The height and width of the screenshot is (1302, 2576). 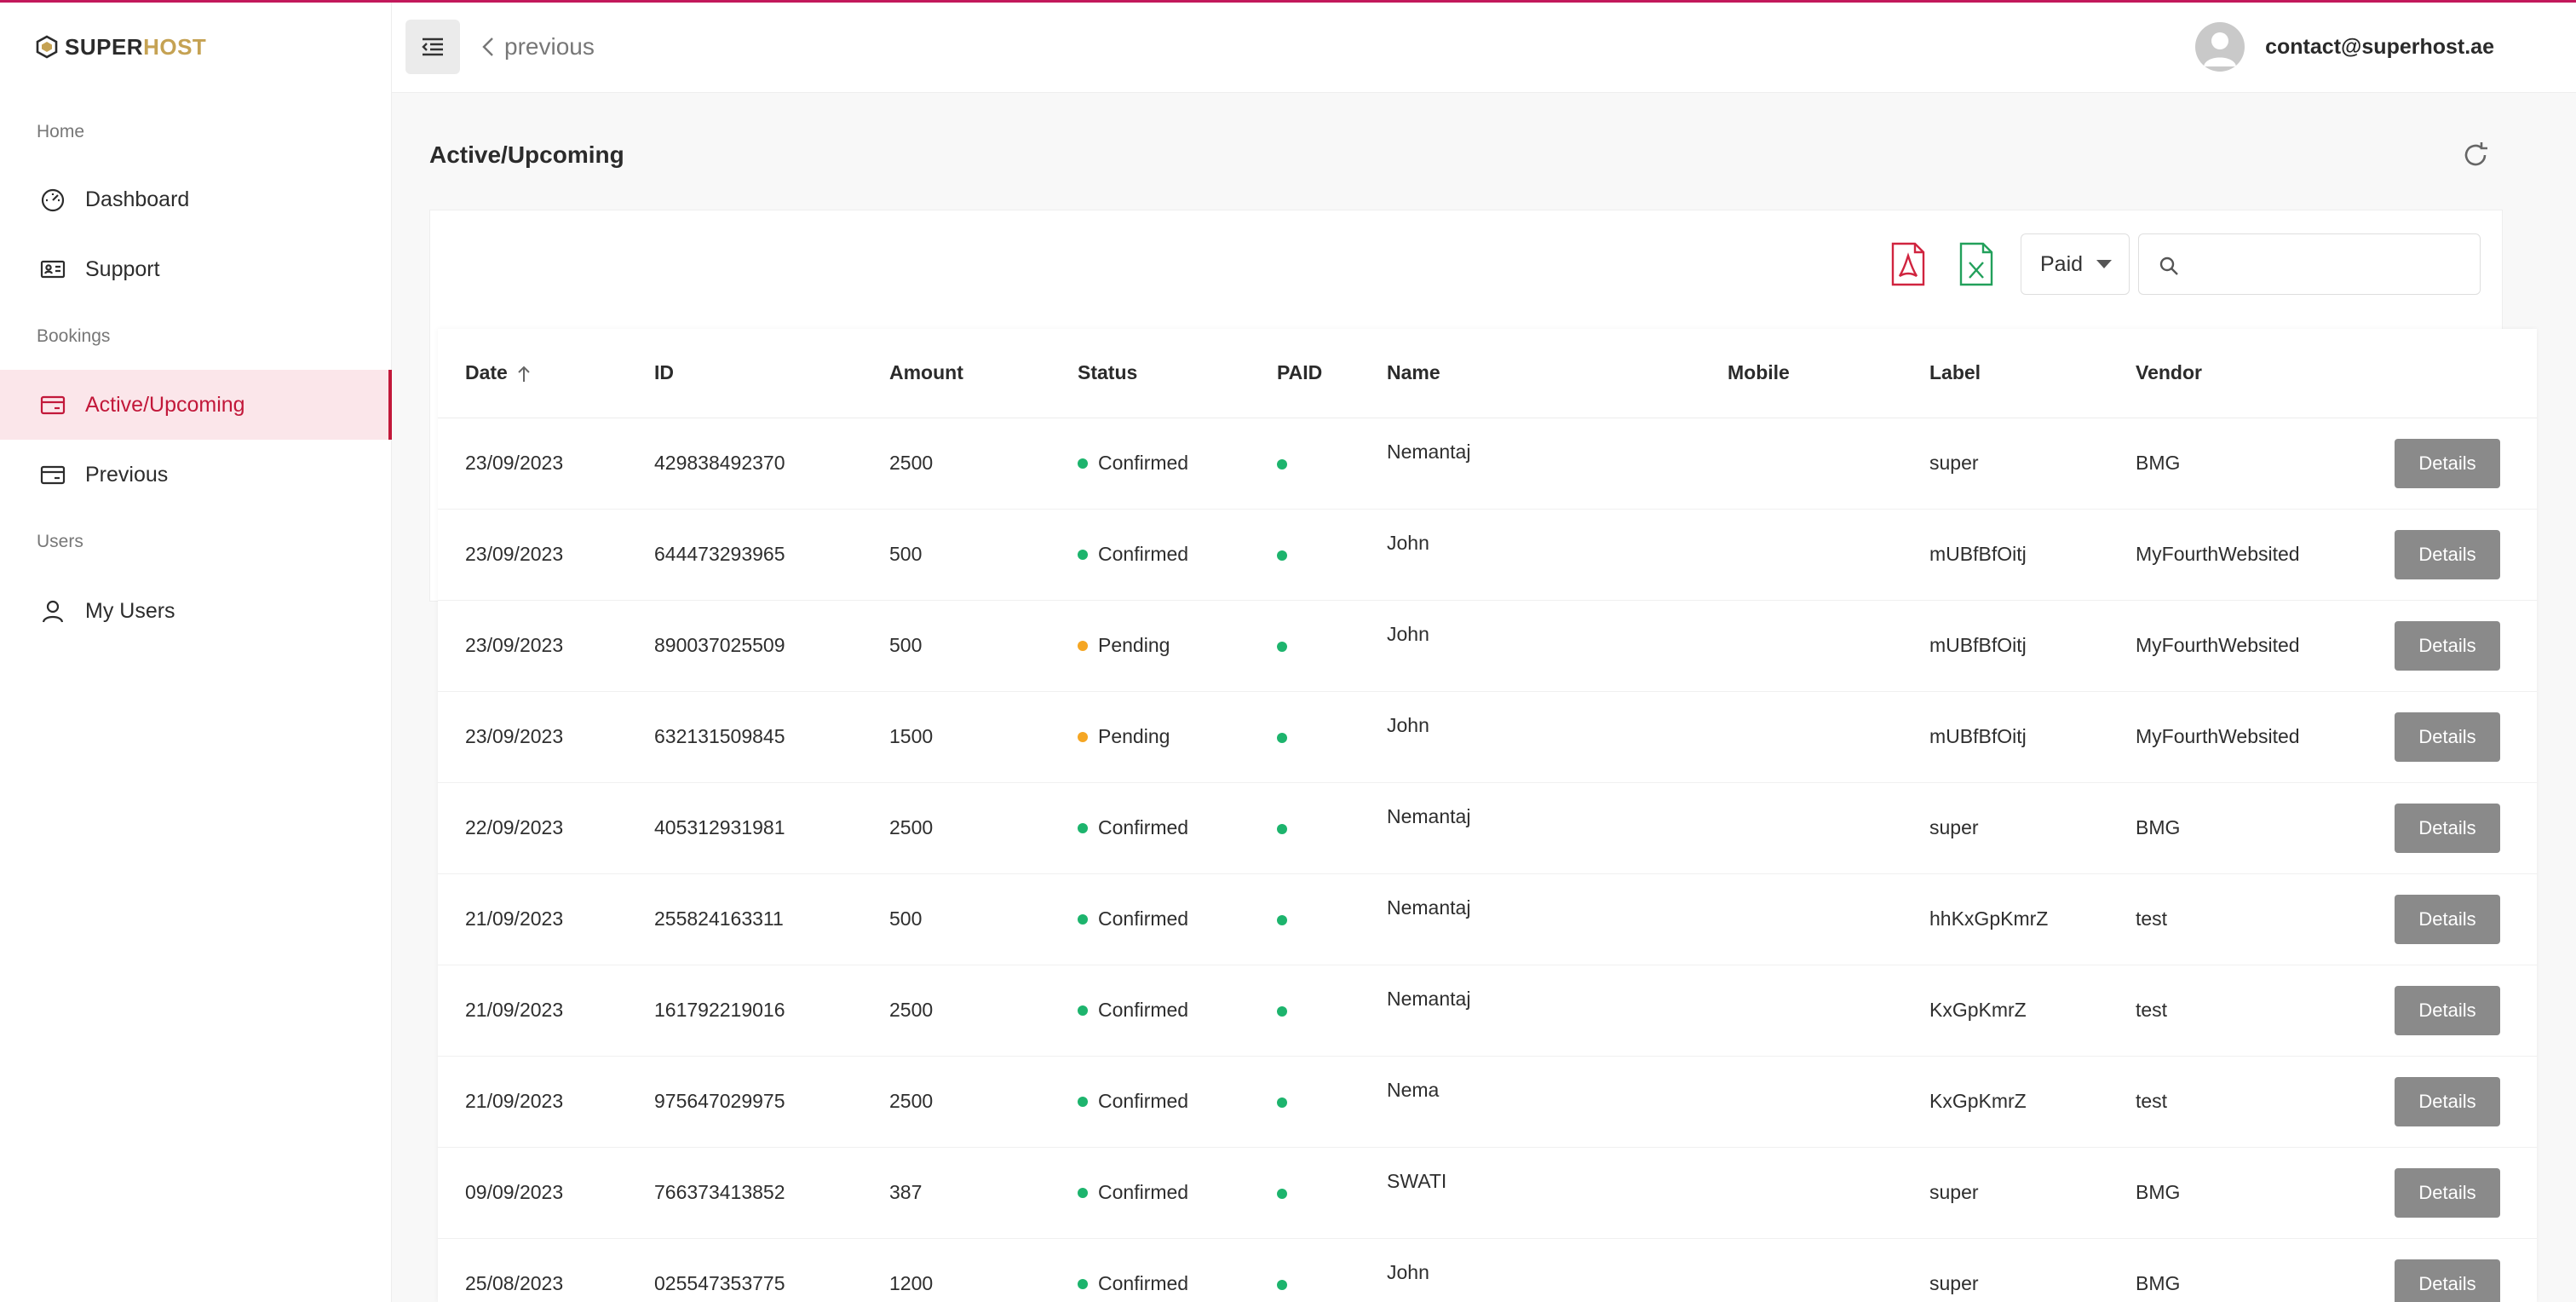 What do you see at coordinates (2238, 374) in the screenshot?
I see `column-header-vendor: Vendor` at bounding box center [2238, 374].